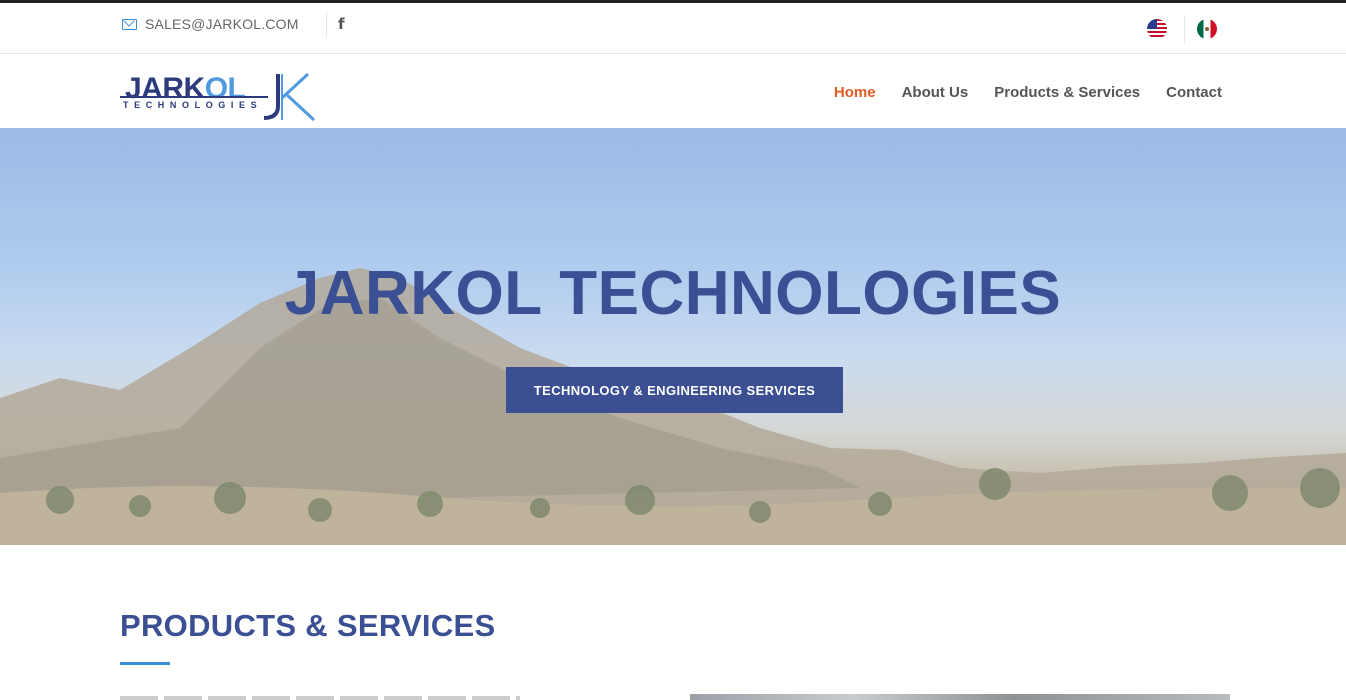 The height and width of the screenshot is (700, 1346). I want to click on section-text-preview, so click(320, 698).